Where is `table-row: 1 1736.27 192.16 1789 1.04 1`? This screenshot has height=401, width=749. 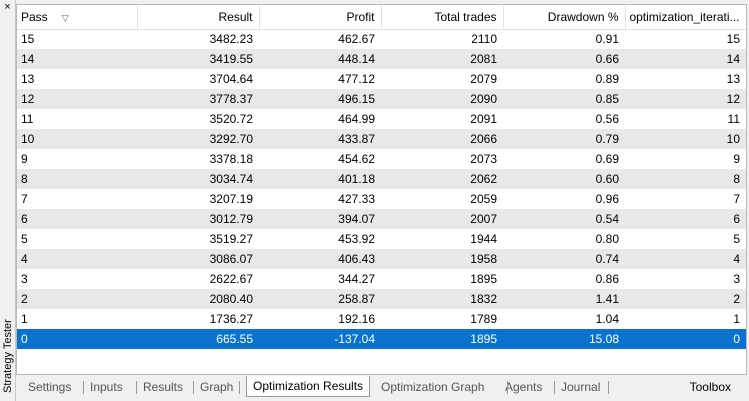 table-row: 1 1736.27 192.16 1789 1.04 1 is located at coordinates (381, 319).